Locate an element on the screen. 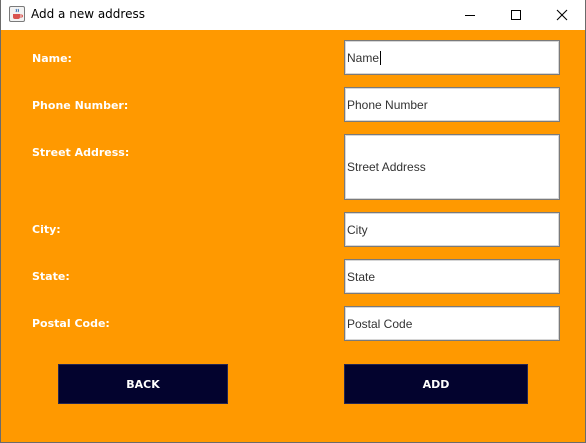 This screenshot has height=443, width=586. title-bar: Add a new address is located at coordinates (293, 15).